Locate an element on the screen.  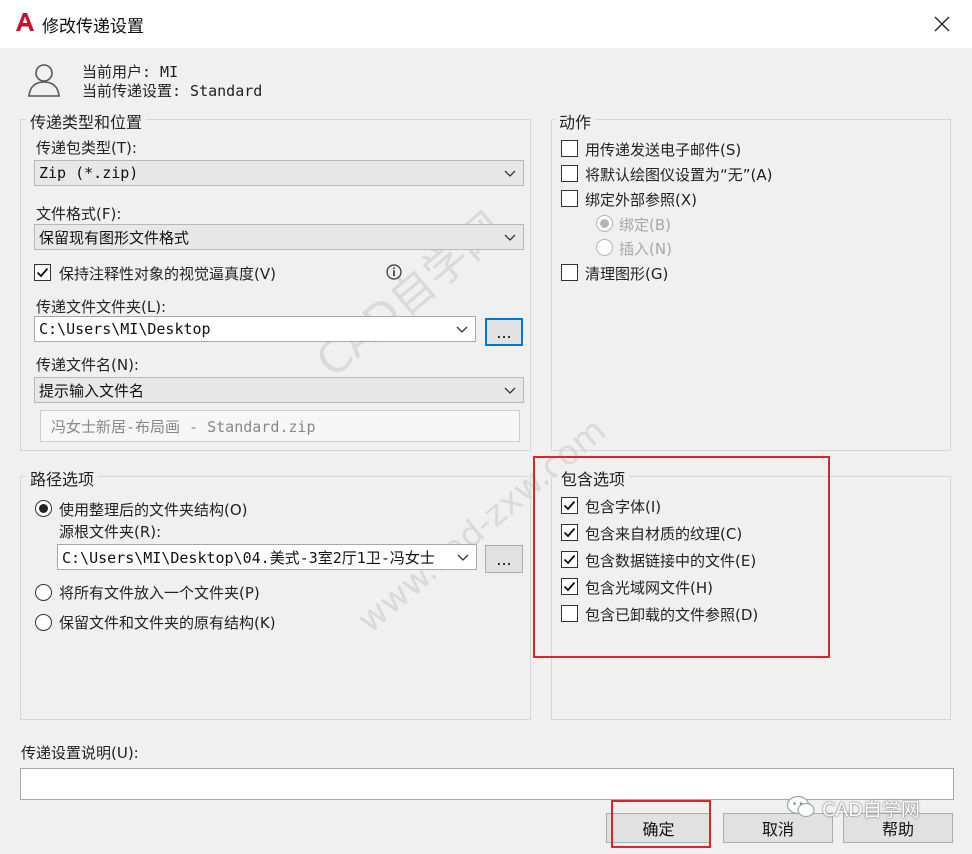
insert-radio is located at coordinates (604, 247).